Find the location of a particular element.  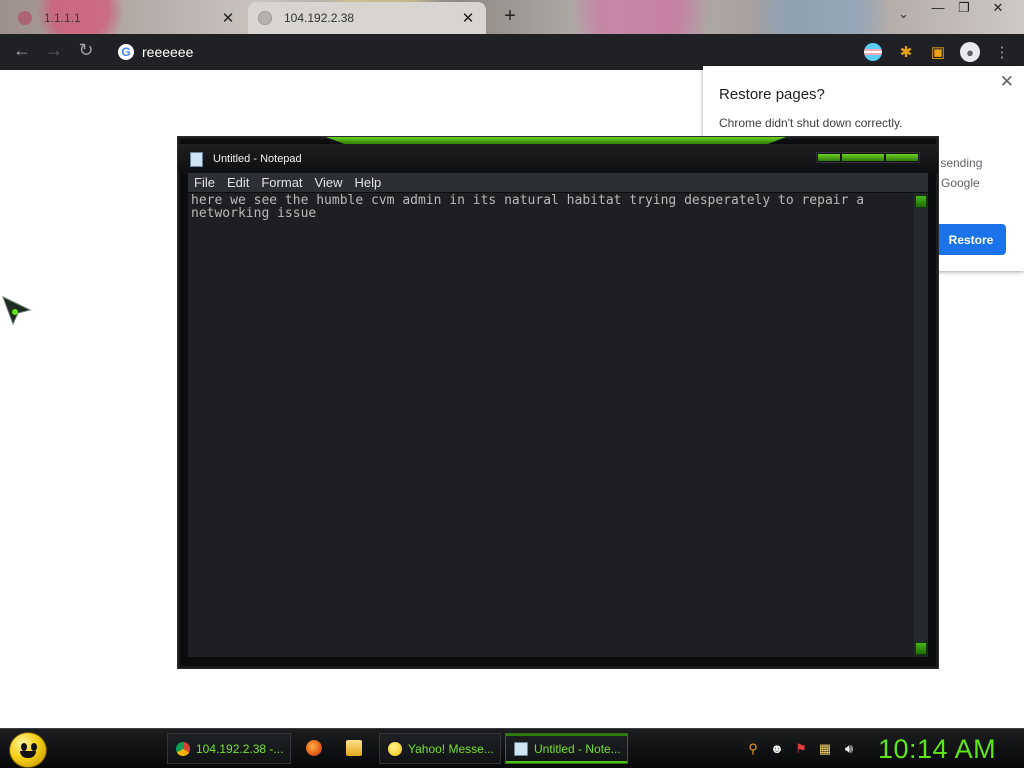

restore-partial-text: Google is located at coordinates (960, 183).